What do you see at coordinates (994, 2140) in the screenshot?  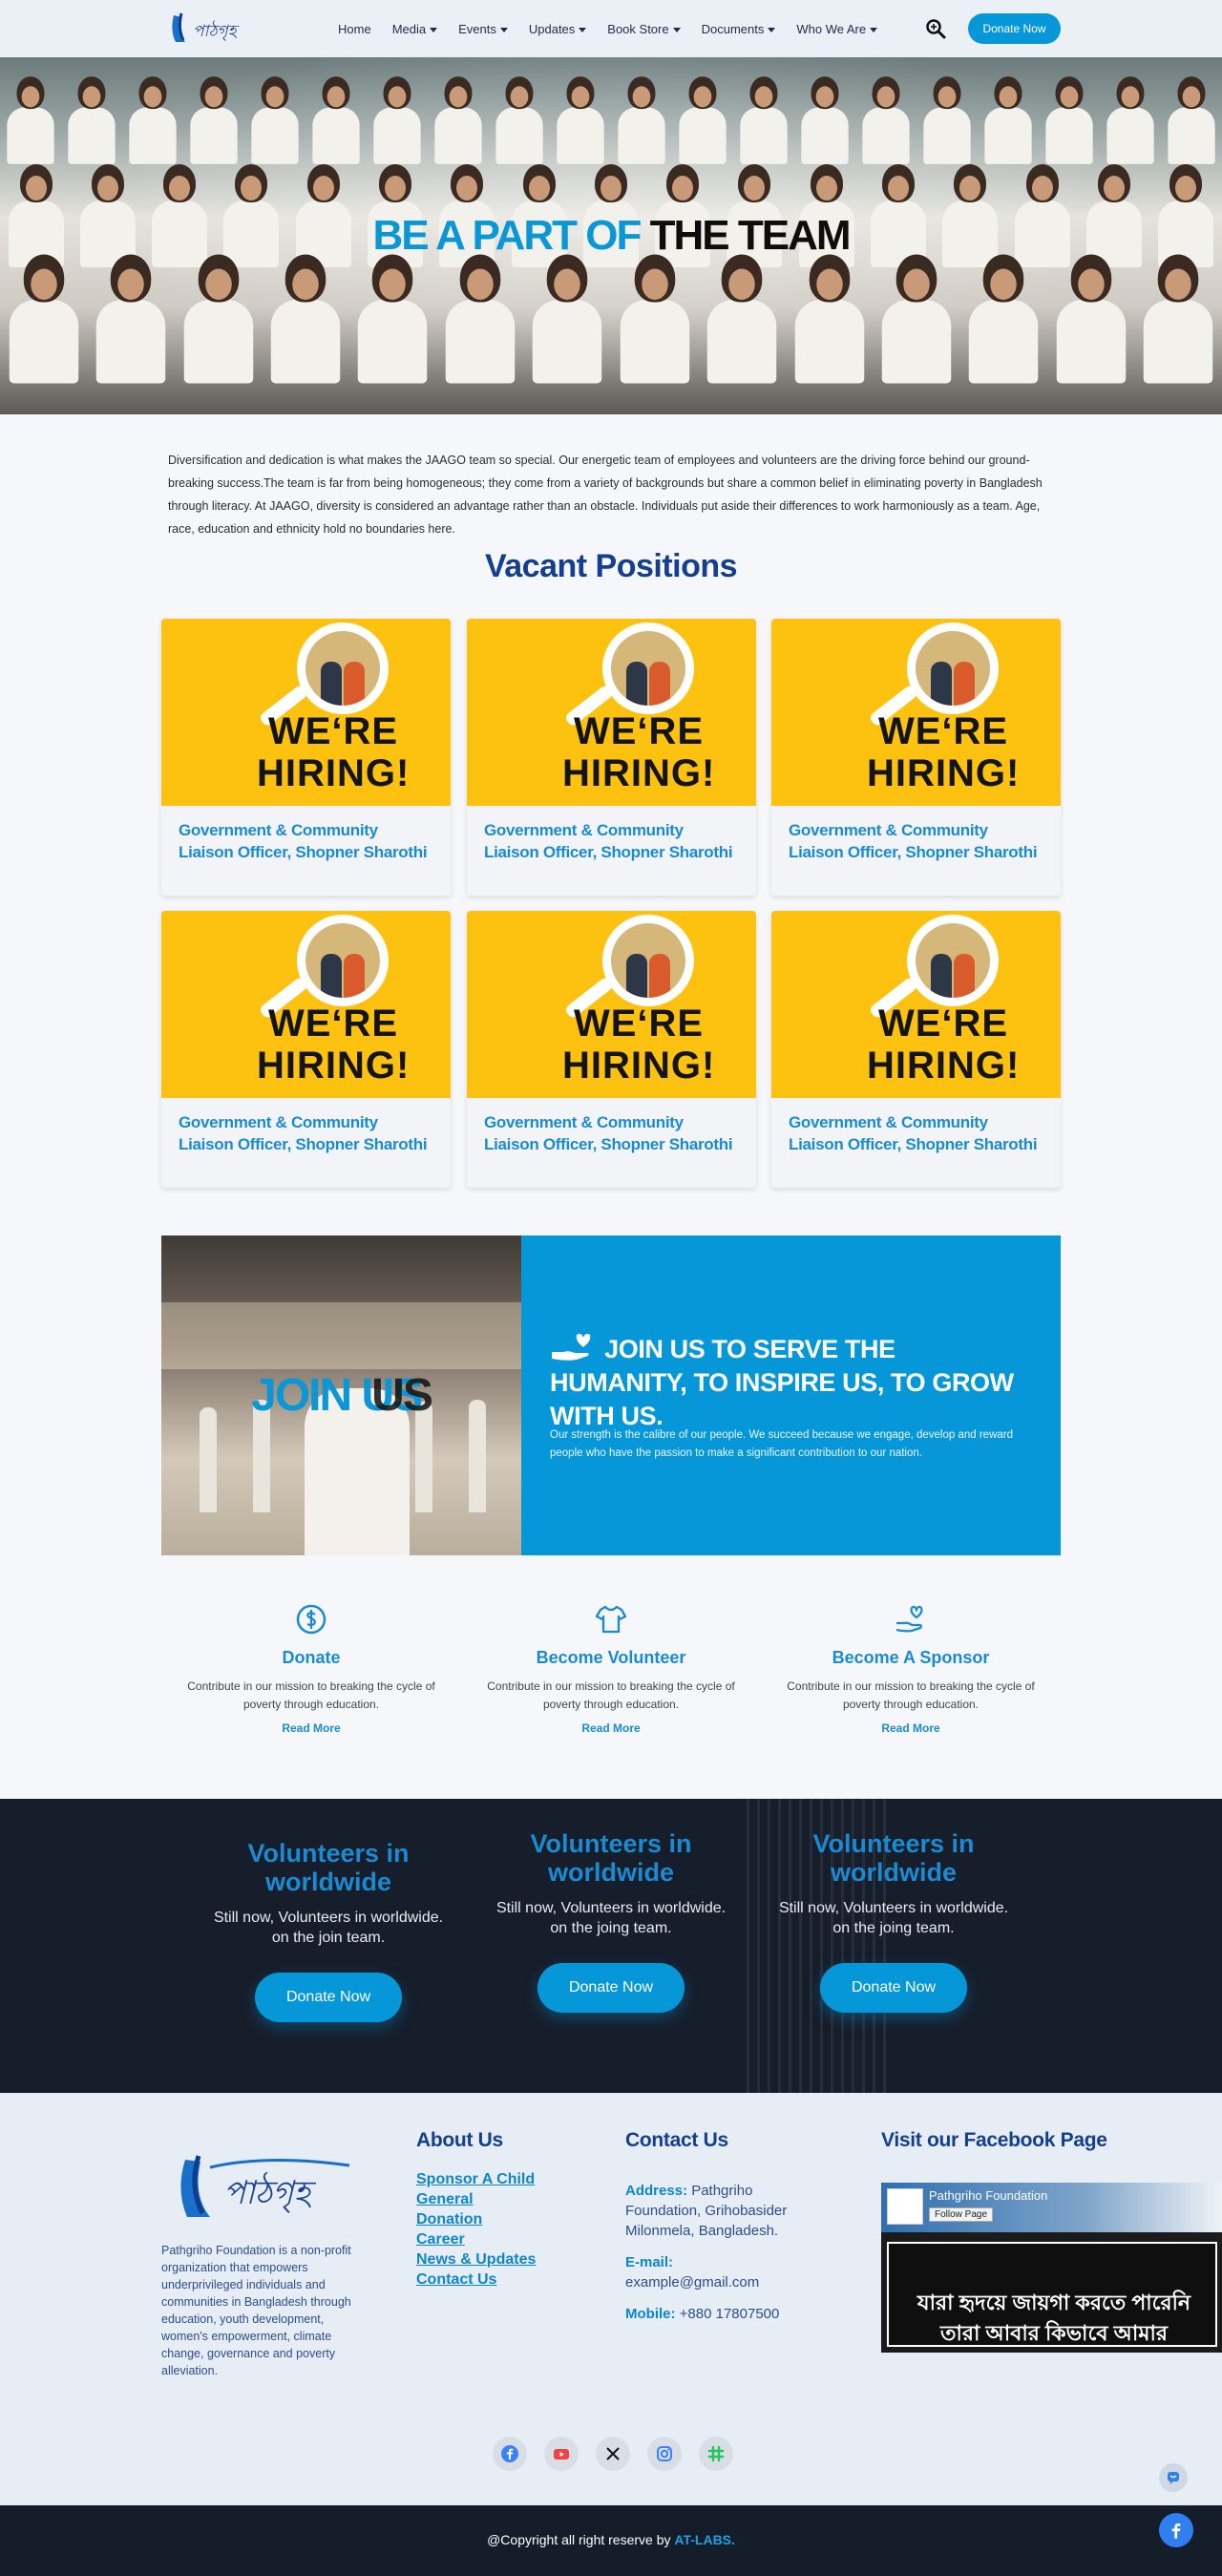 I see `footer-facebook-heading: Visit our Facebook Page` at bounding box center [994, 2140].